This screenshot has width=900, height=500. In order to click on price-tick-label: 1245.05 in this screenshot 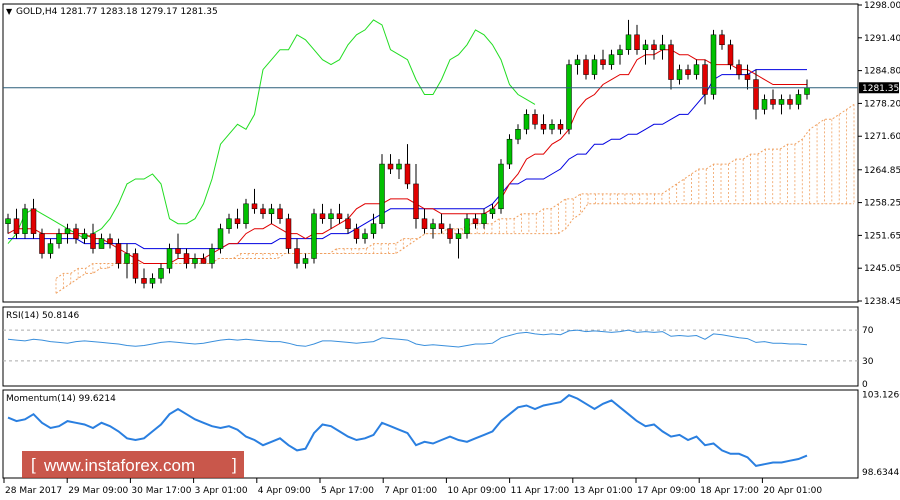, I will do `click(882, 269)`.